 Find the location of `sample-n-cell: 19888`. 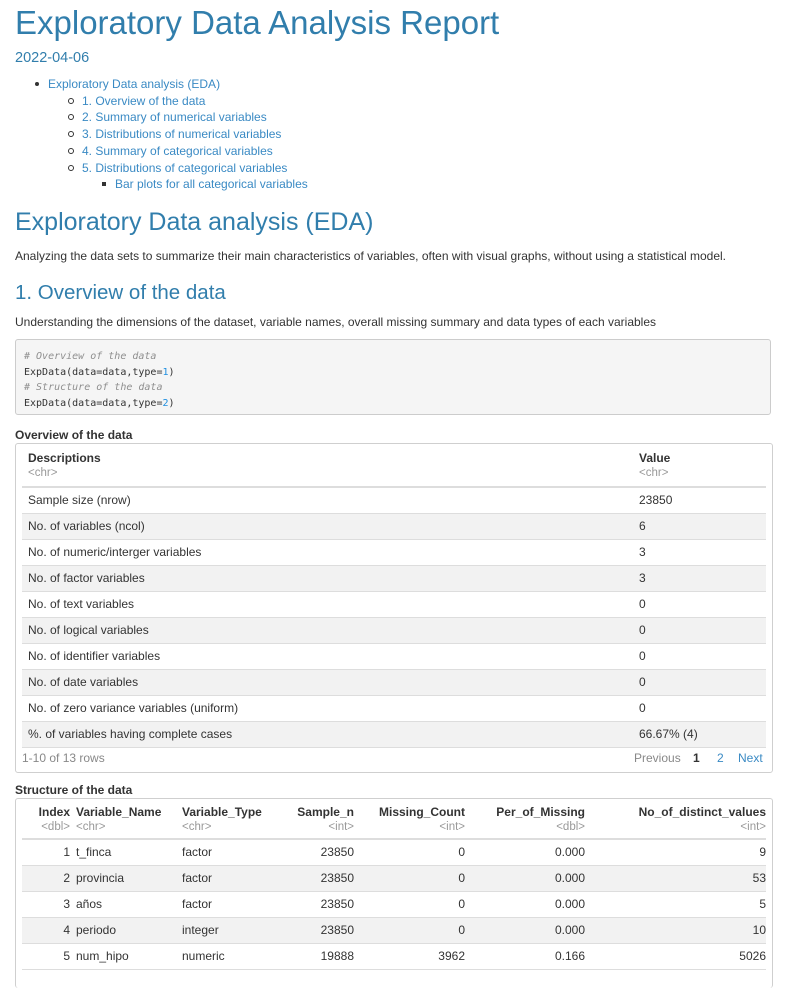

sample-n-cell: 19888 is located at coordinates (313, 956).